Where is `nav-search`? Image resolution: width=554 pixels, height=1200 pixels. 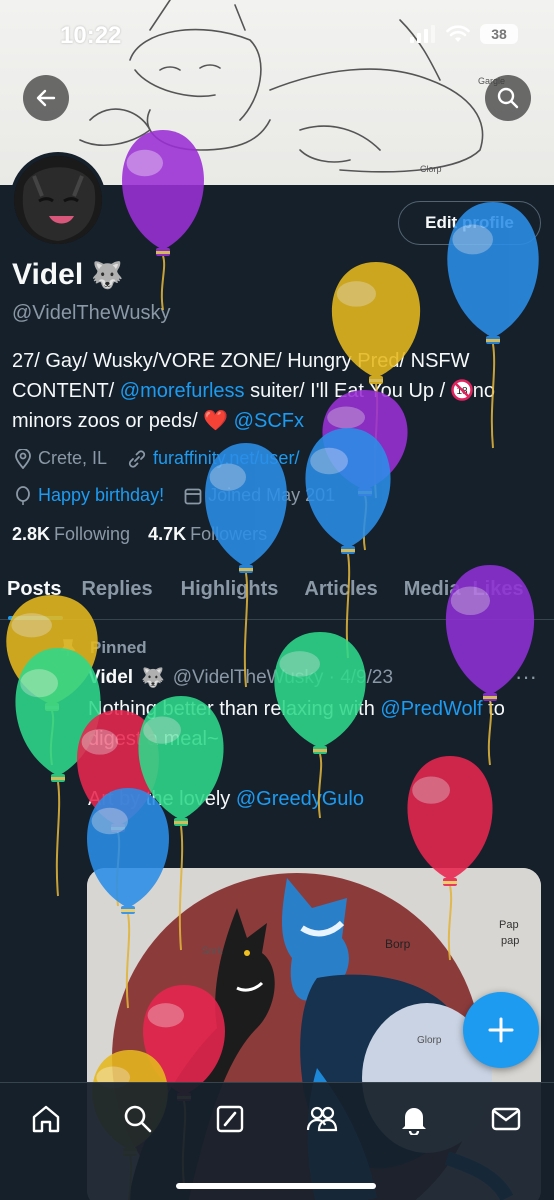
nav-search is located at coordinates (138, 1119).